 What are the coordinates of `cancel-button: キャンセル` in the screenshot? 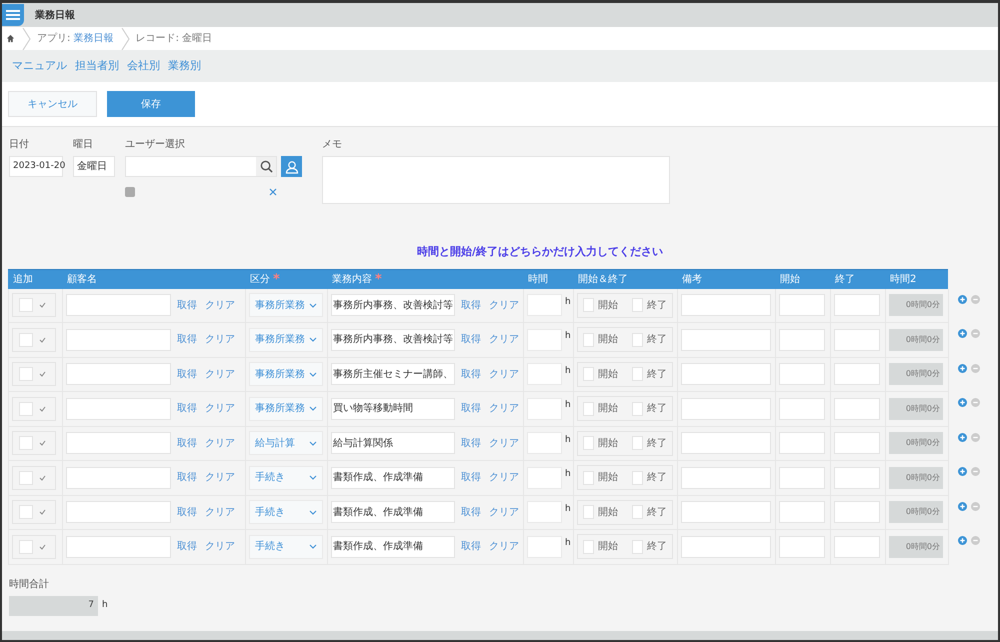 It's located at (52, 104).